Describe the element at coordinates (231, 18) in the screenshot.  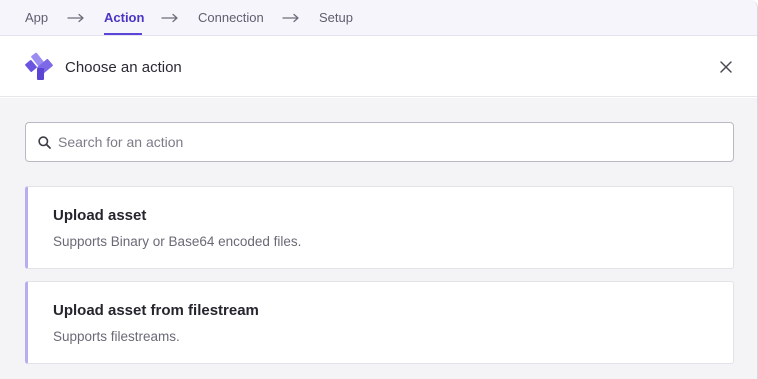
I see `step-connection: Connection` at that location.